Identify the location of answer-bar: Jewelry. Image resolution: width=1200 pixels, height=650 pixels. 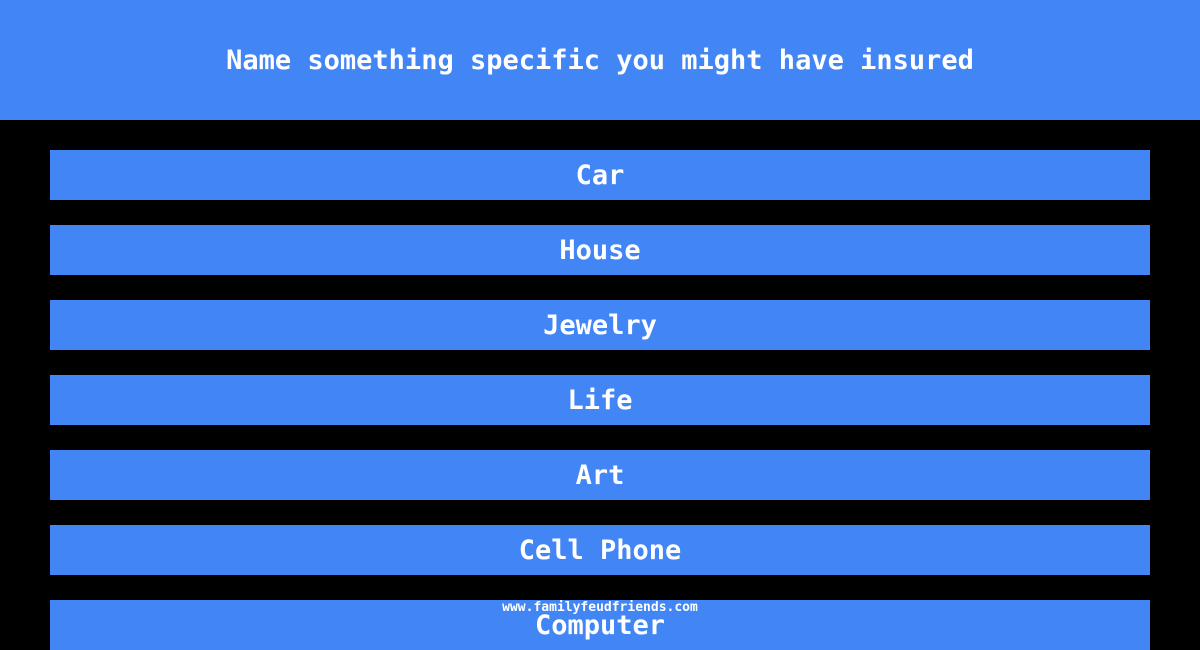
(600, 325).